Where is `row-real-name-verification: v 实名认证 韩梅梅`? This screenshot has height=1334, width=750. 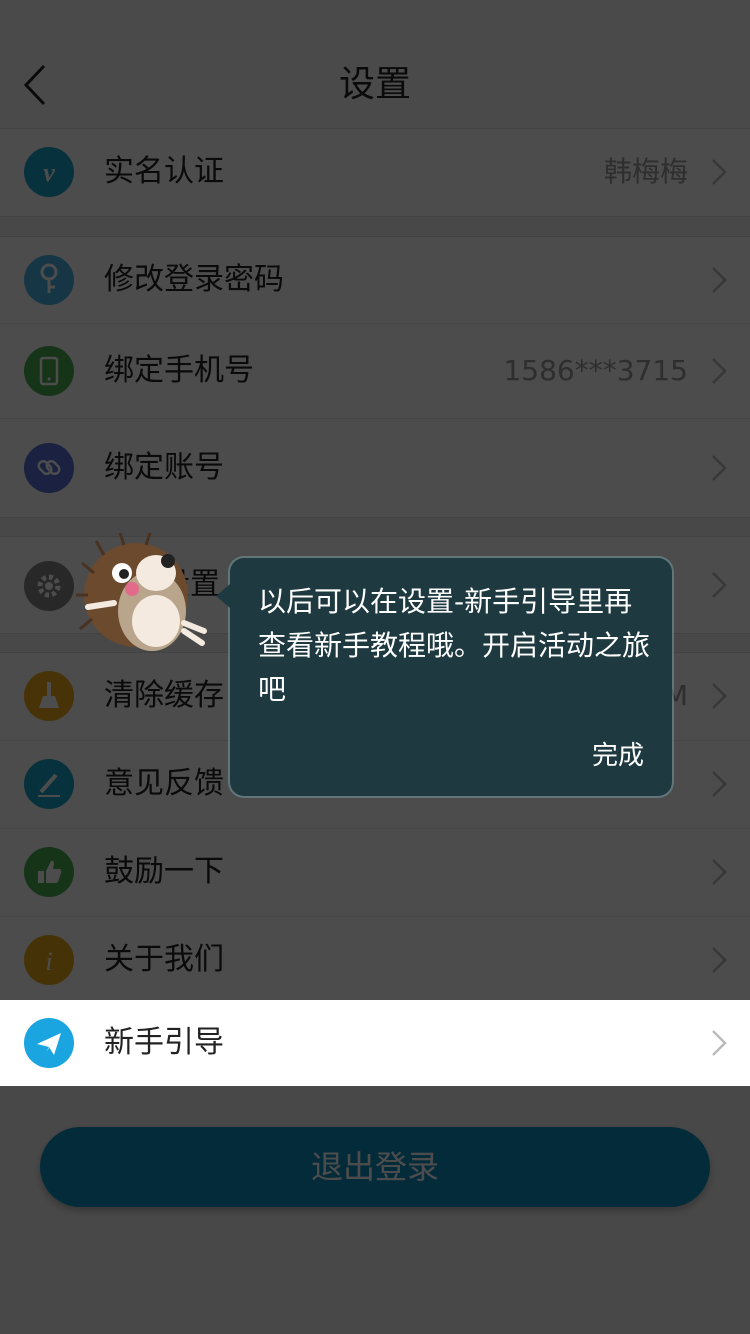
row-real-name-verification: v 实名认证 韩梅梅 is located at coordinates (375, 172).